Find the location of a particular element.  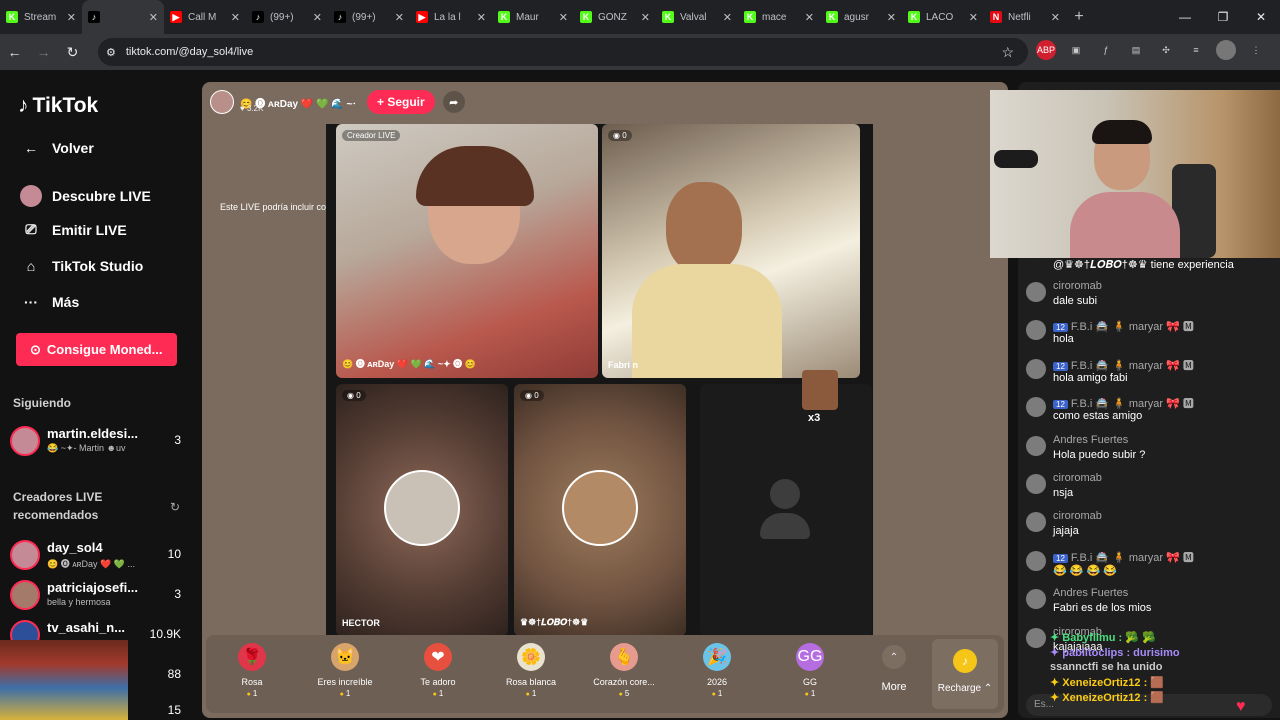

browser-tab: Kmace ✕ is located at coordinates (779, 17).